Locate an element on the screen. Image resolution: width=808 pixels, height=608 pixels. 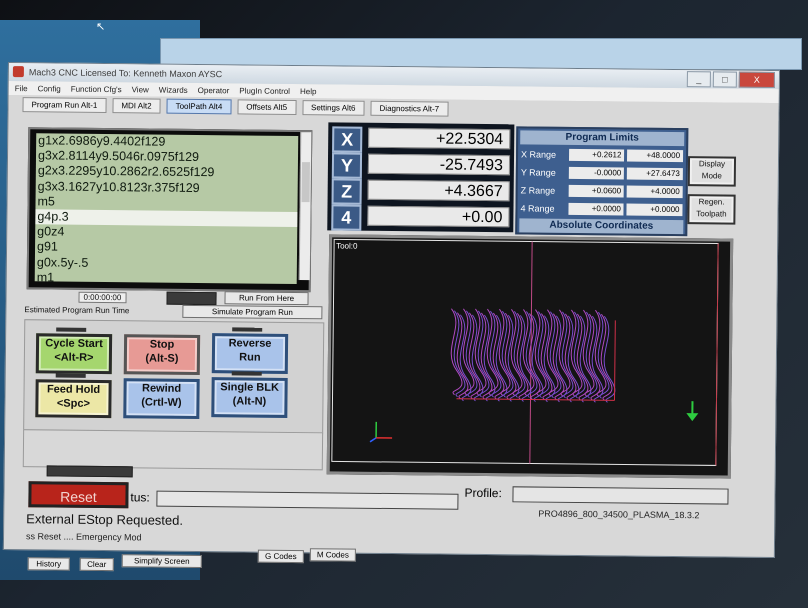
toolpath-curves is located at coordinates (533, 355).